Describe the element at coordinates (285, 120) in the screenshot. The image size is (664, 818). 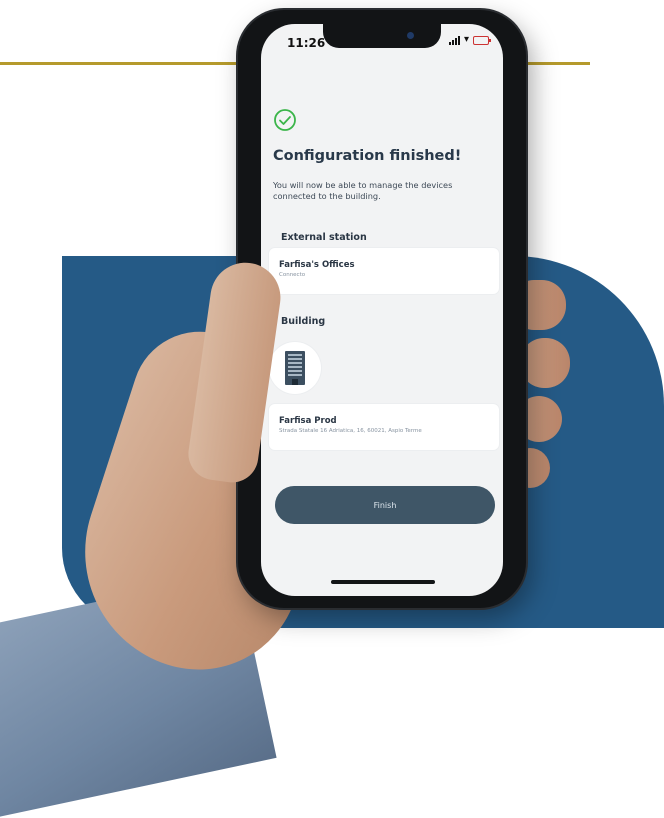
I see `check-circle-icon` at that location.